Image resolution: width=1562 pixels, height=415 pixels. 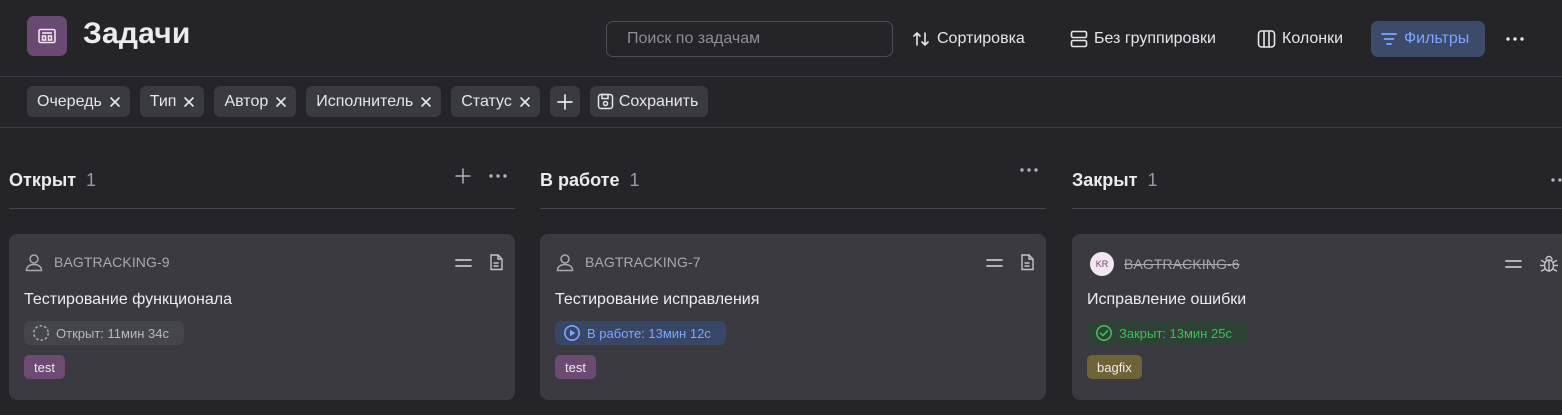 I want to click on grouping-label: Без группировки, so click(x=1155, y=38).